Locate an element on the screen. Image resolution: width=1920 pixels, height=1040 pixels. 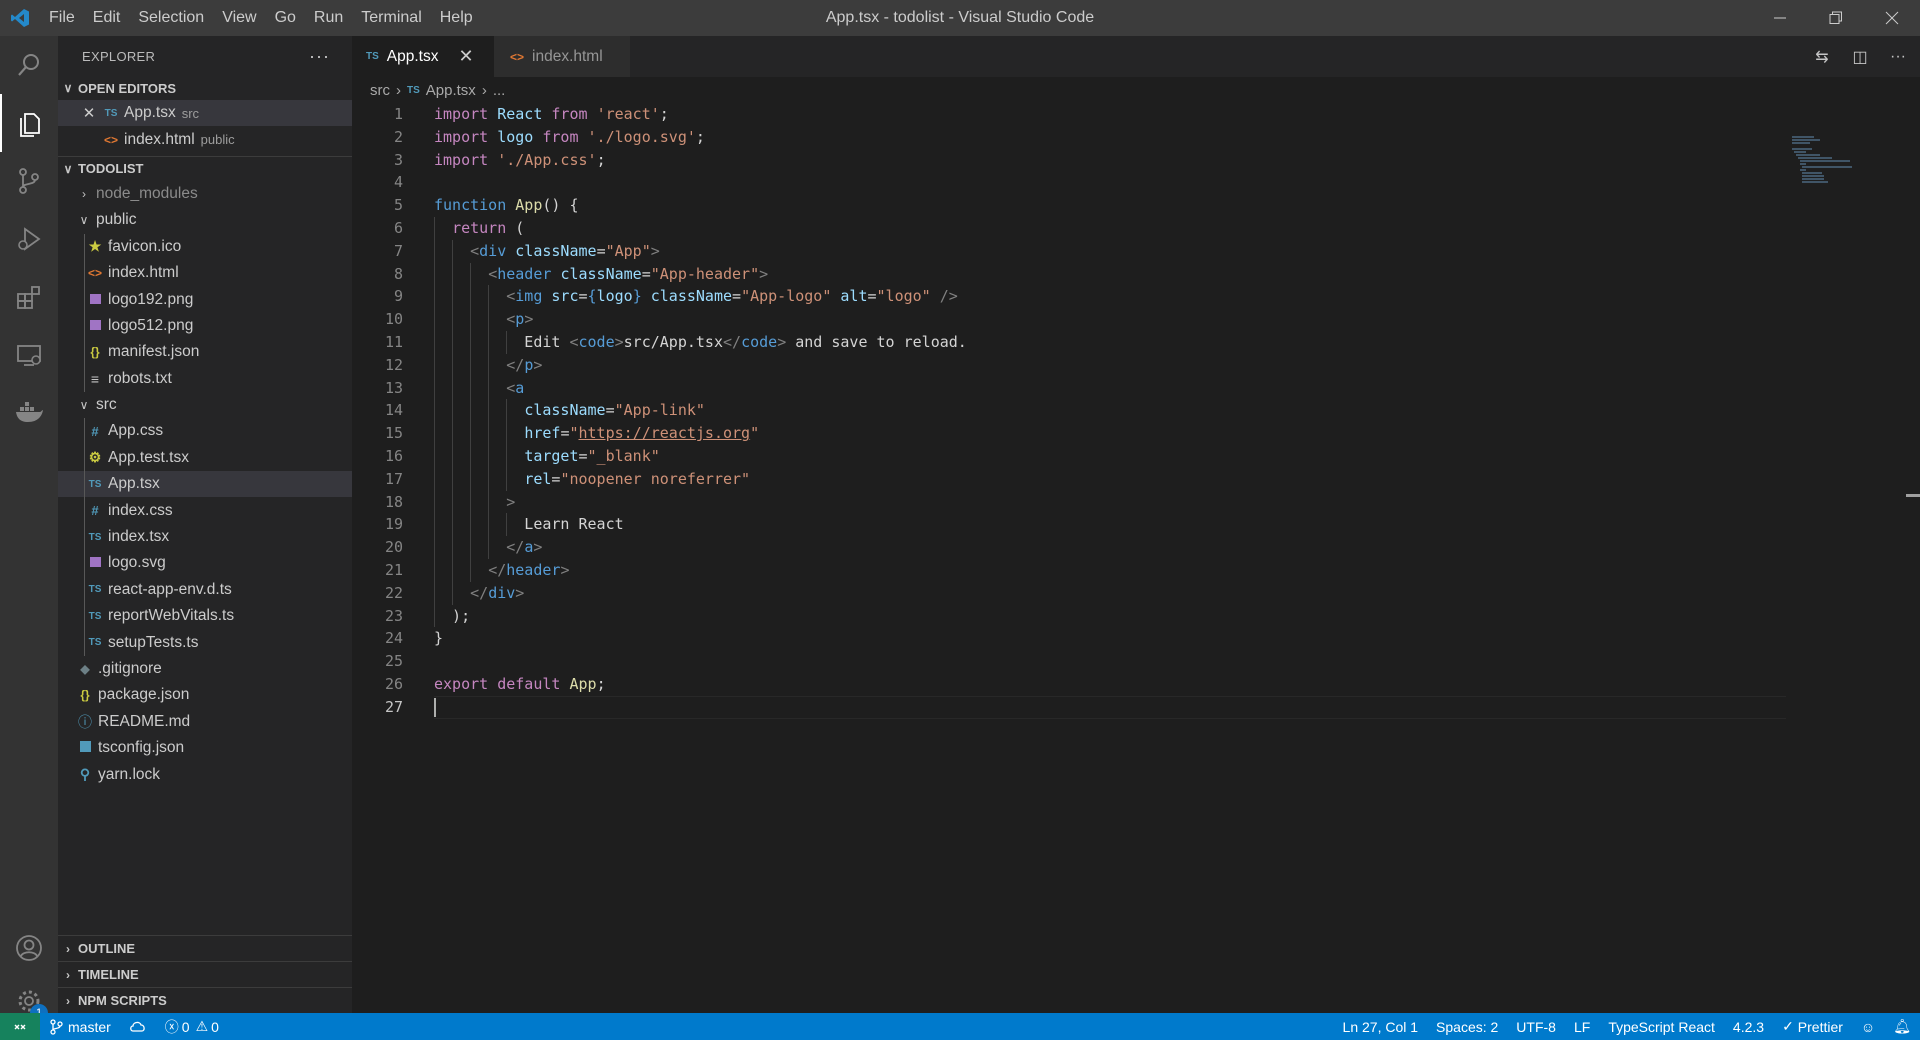
file-gitignore: ◆ .gitignore is located at coordinates (205, 669).